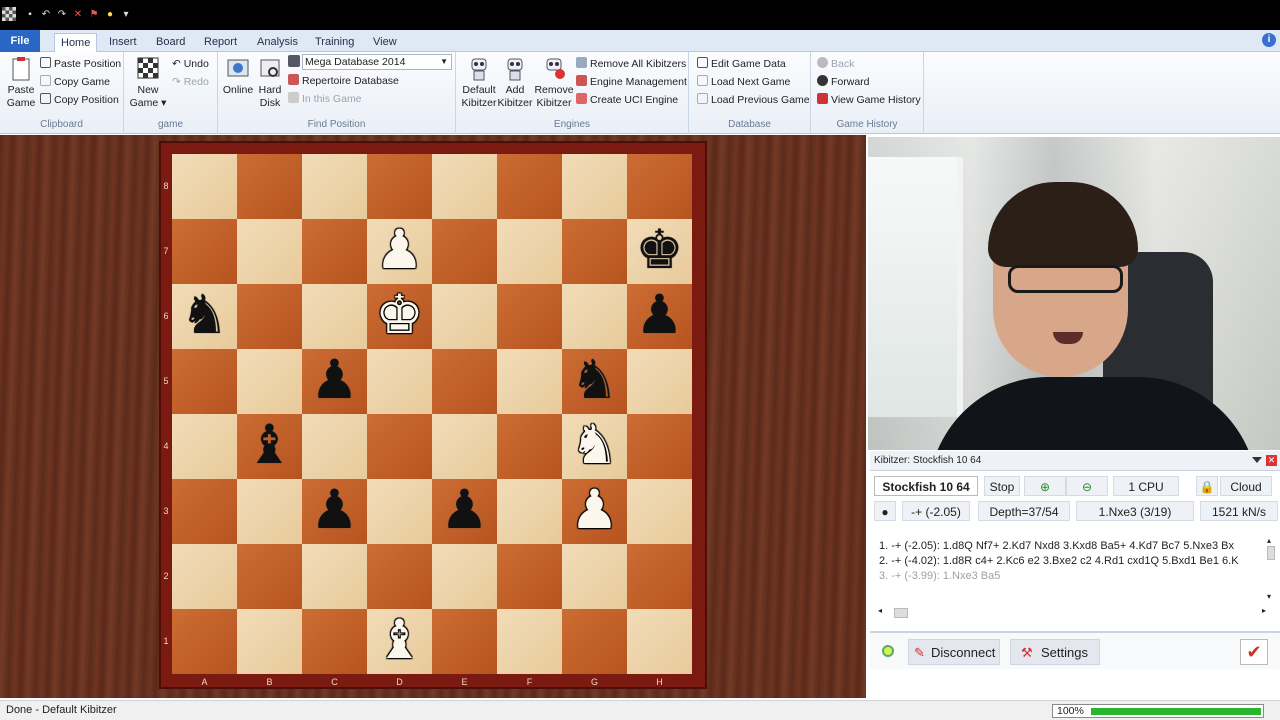 The image size is (1280, 720). I want to click on square-f3, so click(529, 511).